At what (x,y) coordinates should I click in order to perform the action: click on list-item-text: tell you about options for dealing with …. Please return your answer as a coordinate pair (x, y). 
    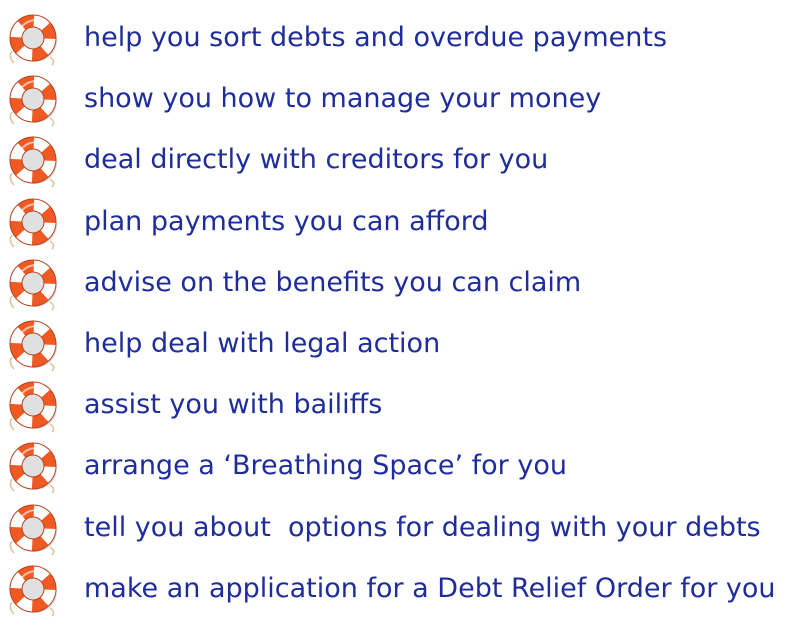
    Looking at the image, I should click on (422, 527).